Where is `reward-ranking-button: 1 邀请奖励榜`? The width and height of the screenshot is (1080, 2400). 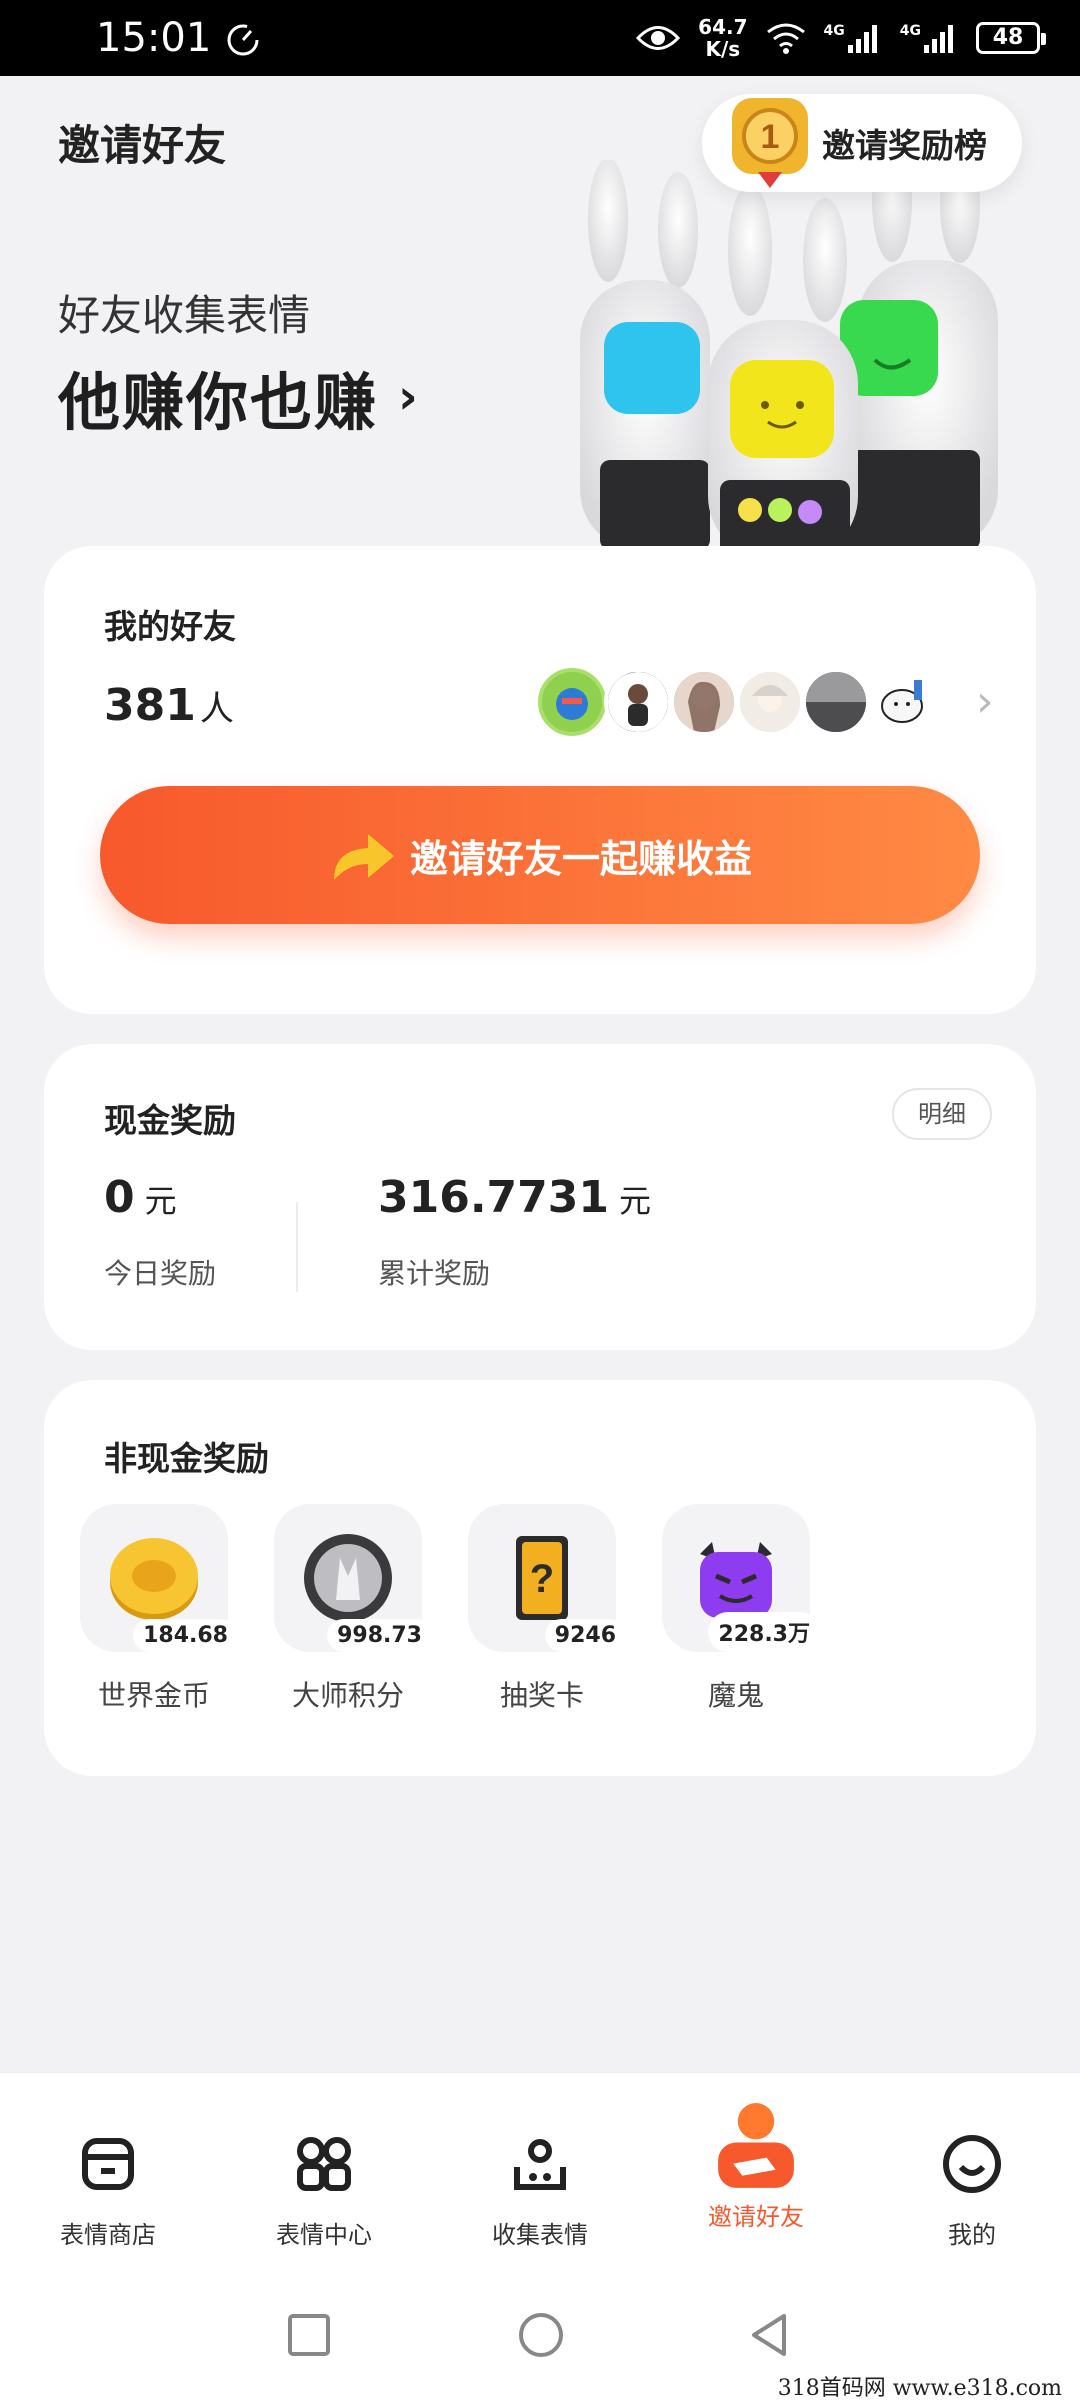
reward-ranking-button: 1 邀请奖励榜 is located at coordinates (862, 143).